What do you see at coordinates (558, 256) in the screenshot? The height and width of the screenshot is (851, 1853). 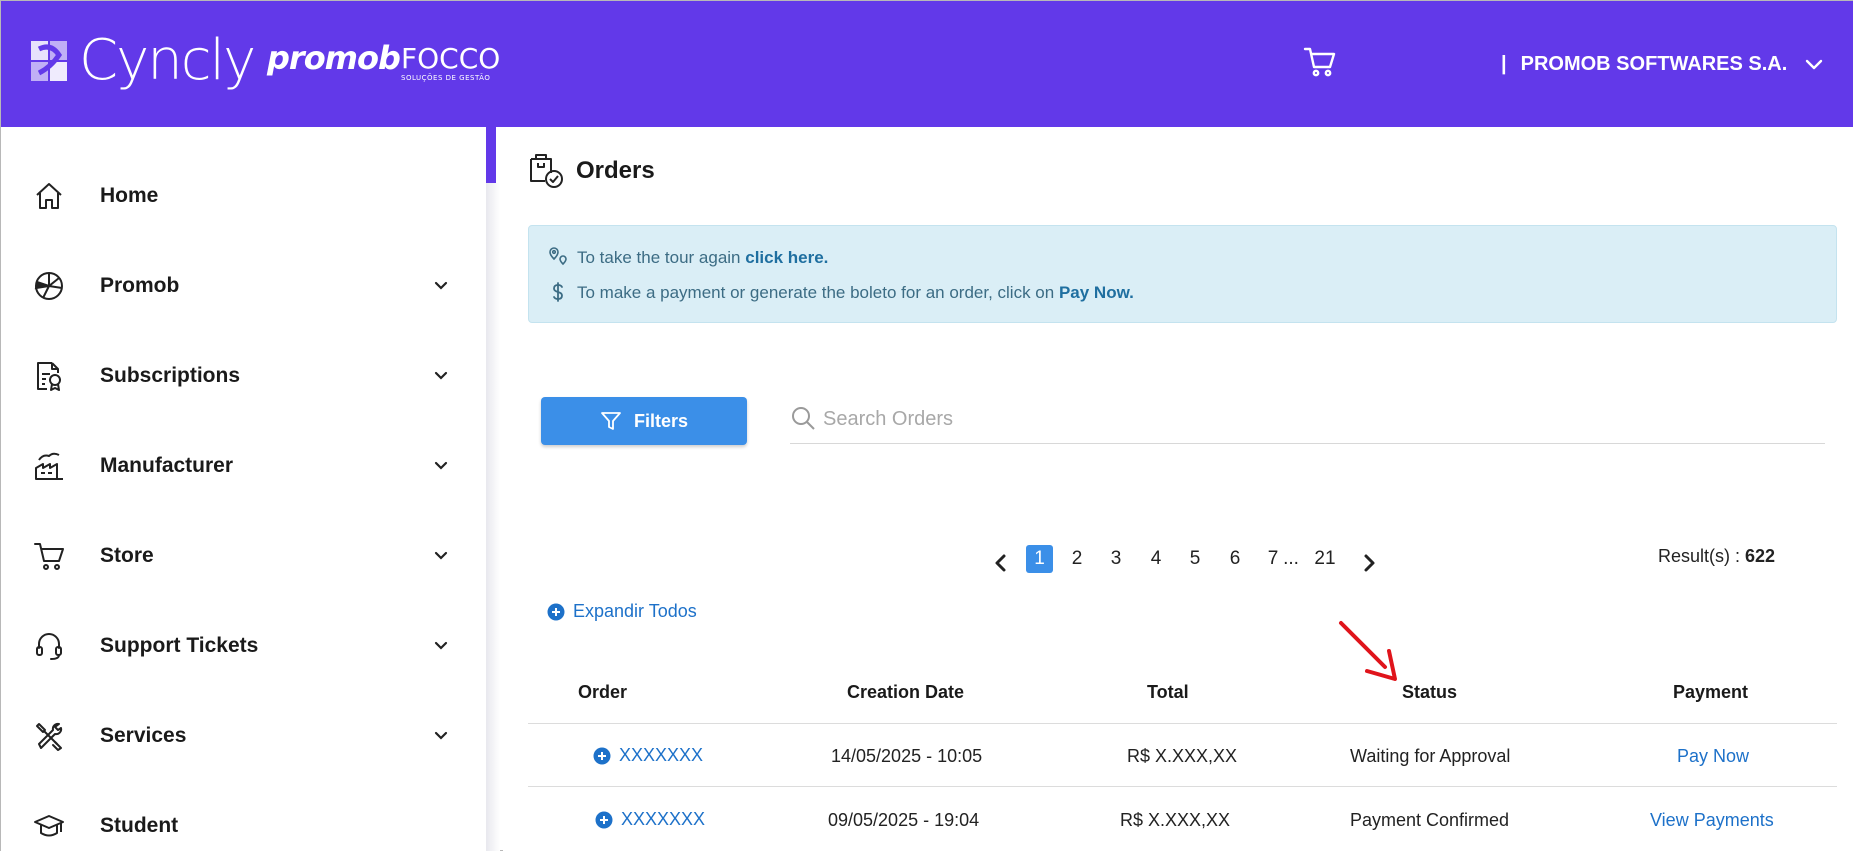 I see `location-pin-icon` at bounding box center [558, 256].